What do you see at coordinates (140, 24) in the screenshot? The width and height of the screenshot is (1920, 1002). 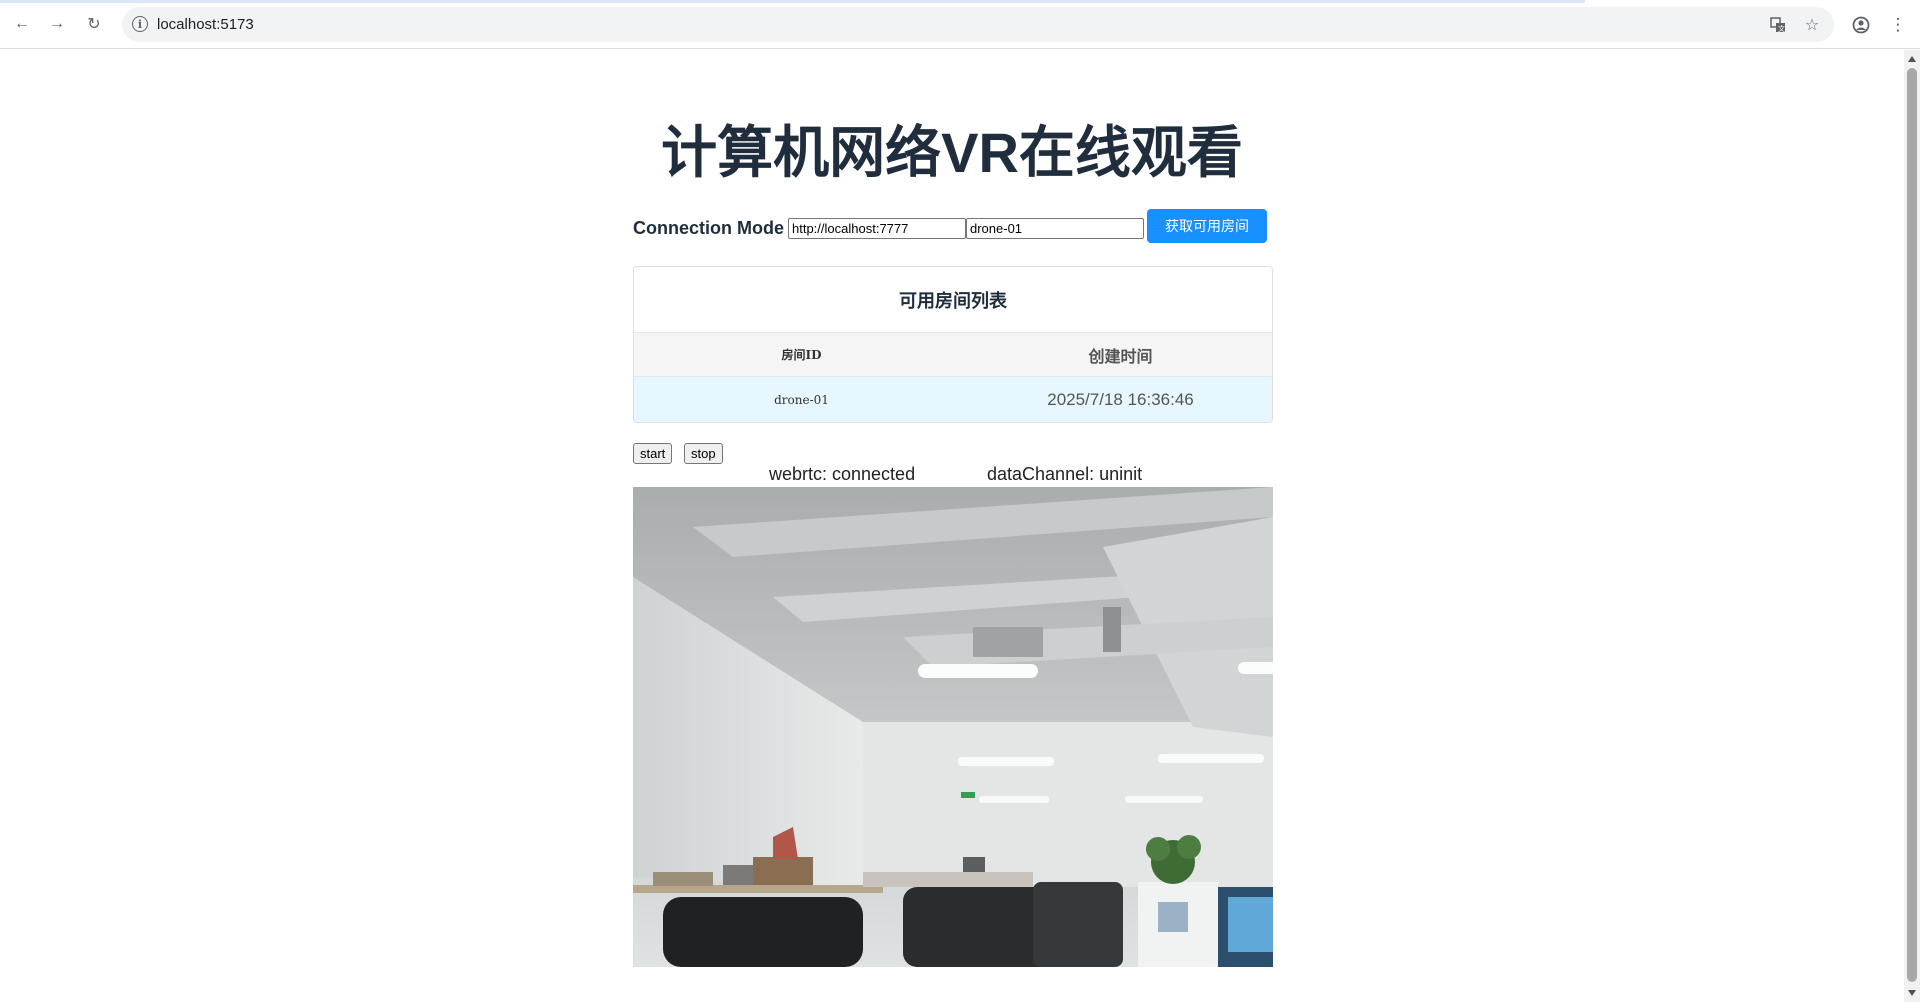 I see `site-info-icon: i` at bounding box center [140, 24].